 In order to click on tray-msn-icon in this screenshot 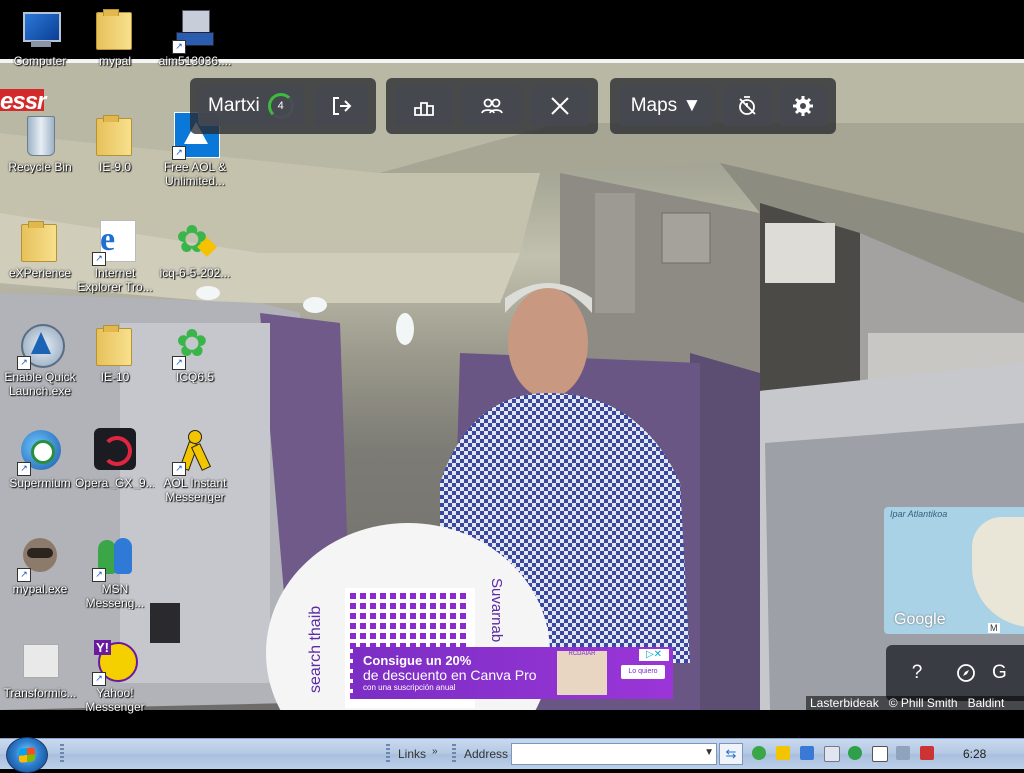, I will do `click(807, 753)`.